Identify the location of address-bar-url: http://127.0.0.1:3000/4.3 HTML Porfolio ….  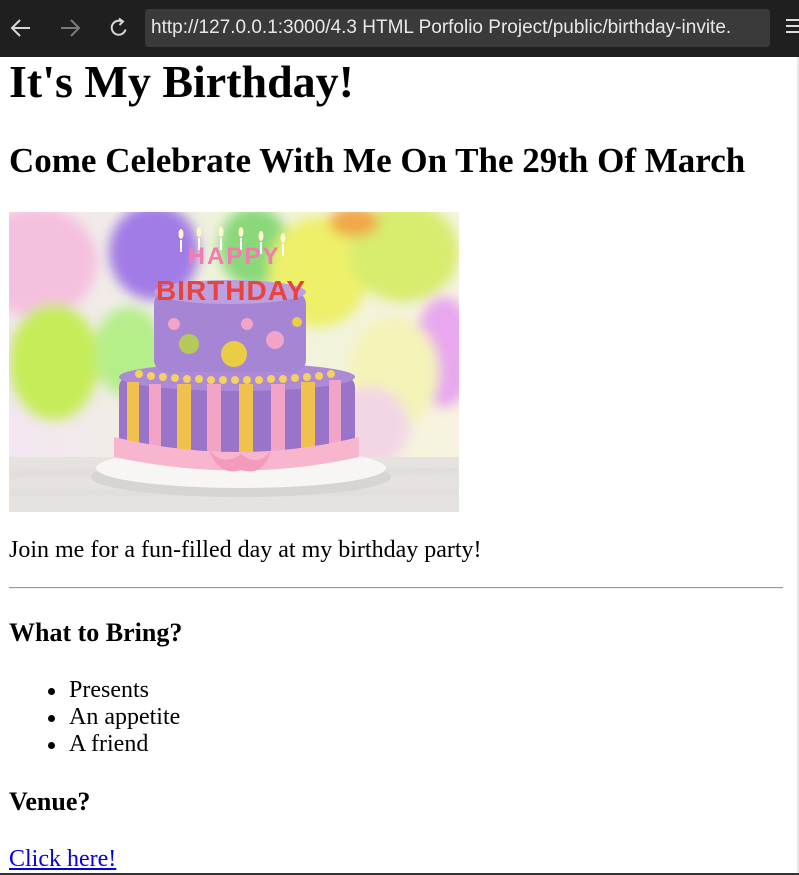
(441, 27).